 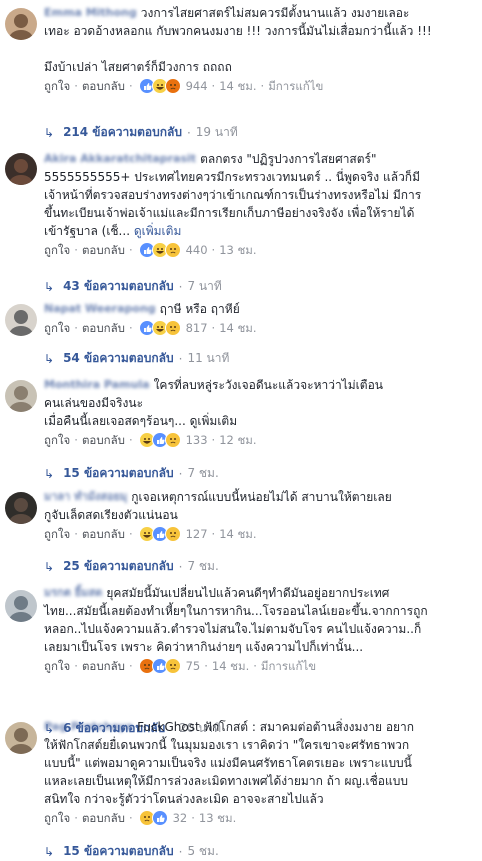 I want to click on commenter-name: Monthira Pamula, so click(x=97, y=385).